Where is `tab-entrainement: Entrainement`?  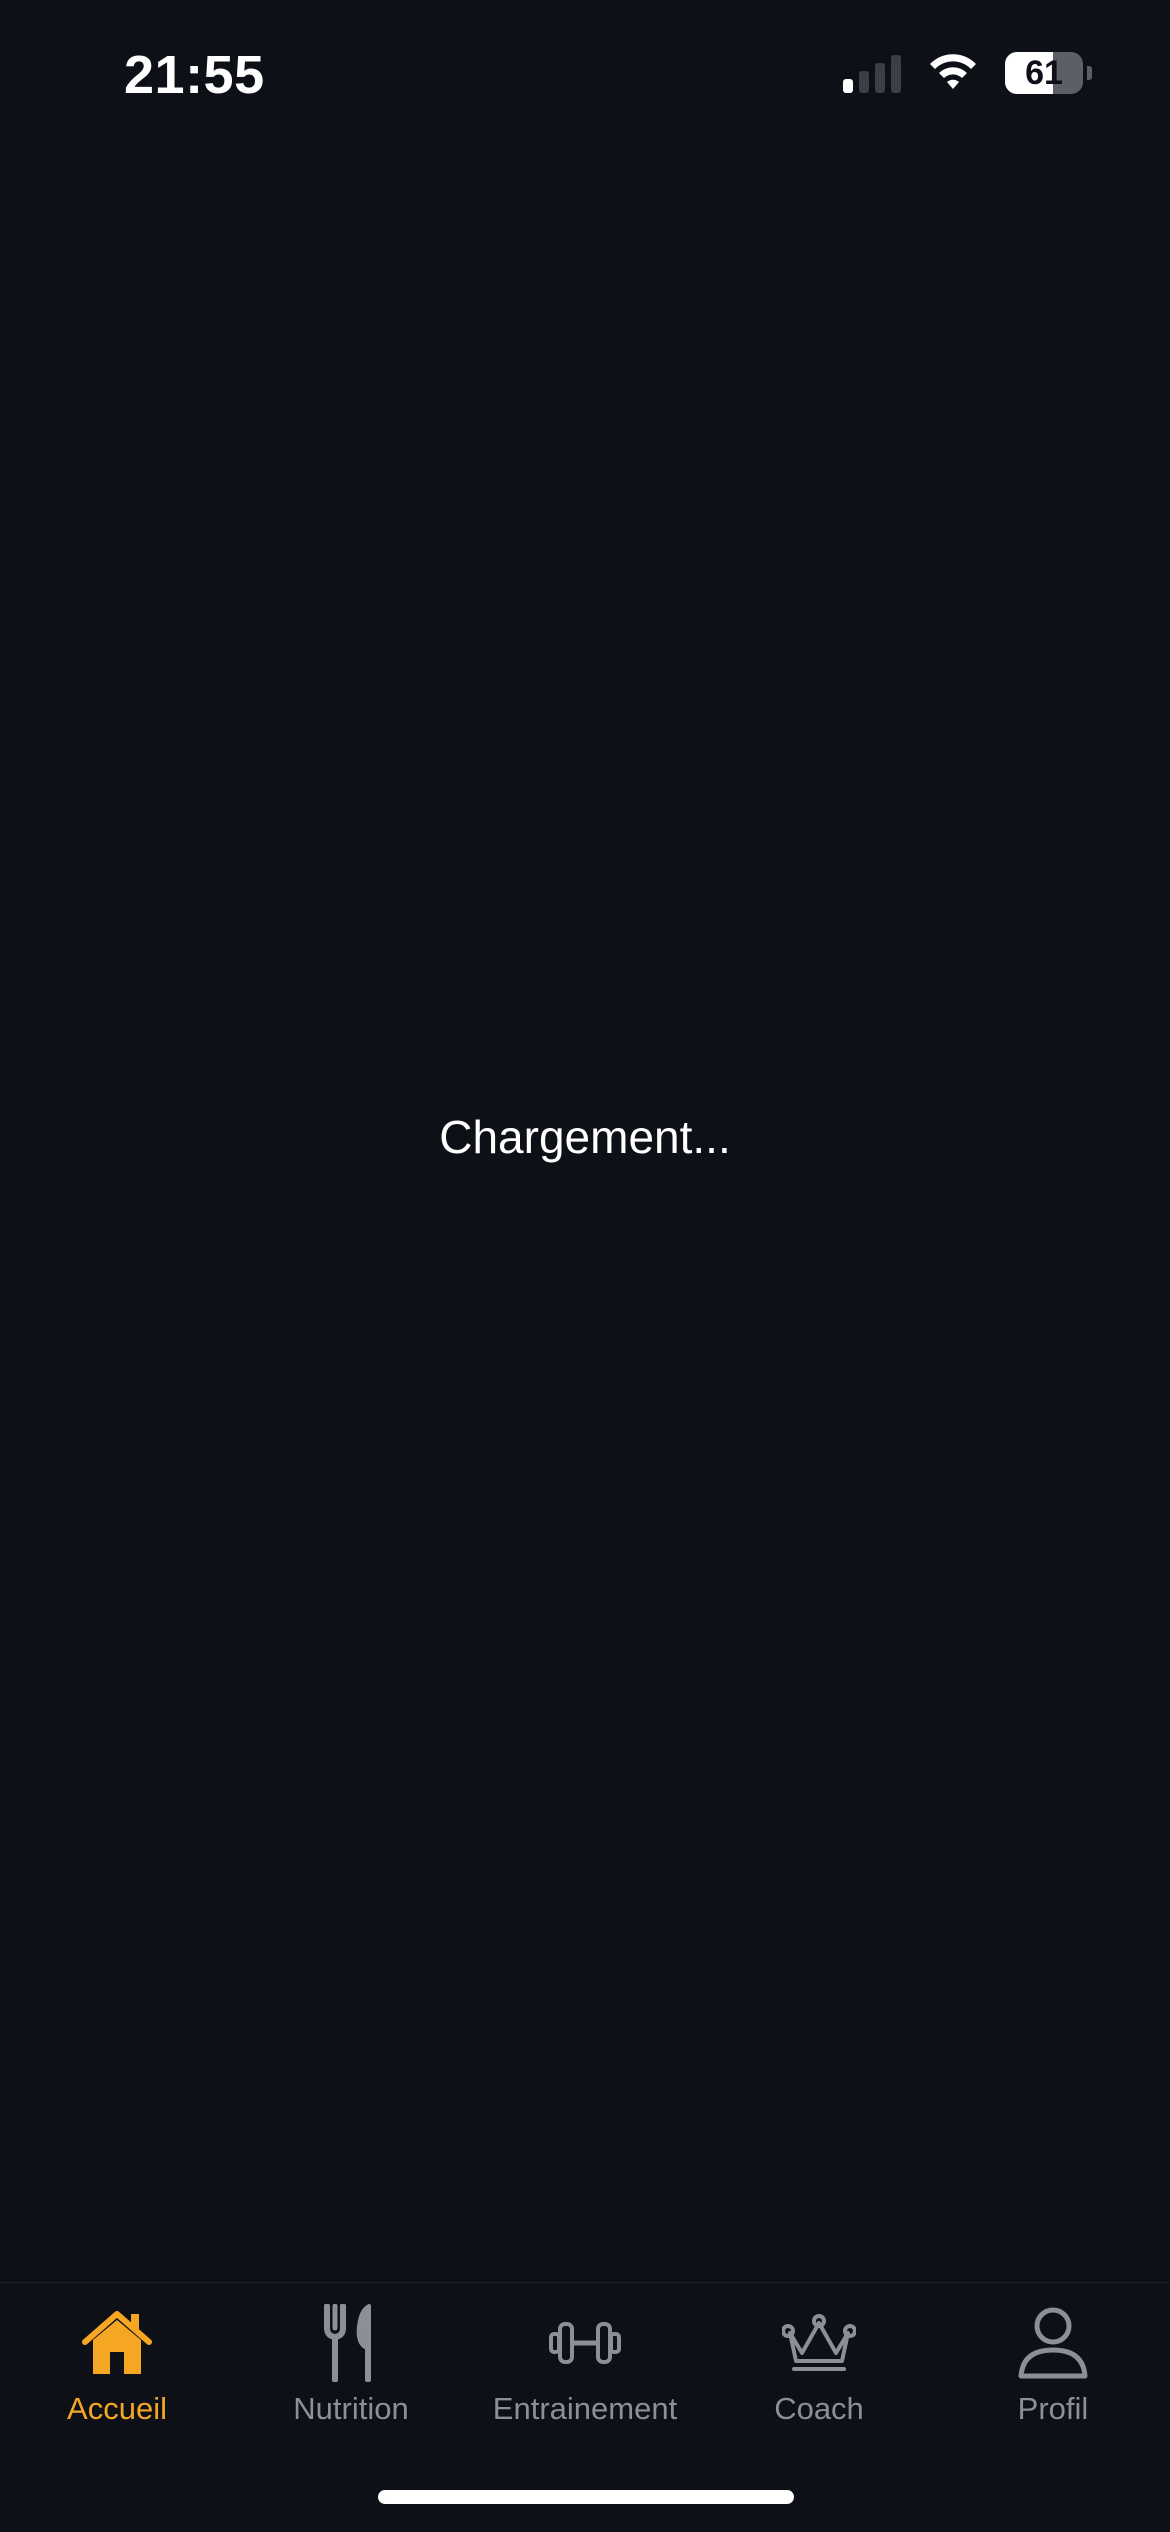 tab-entrainement: Entrainement is located at coordinates (585, 2355).